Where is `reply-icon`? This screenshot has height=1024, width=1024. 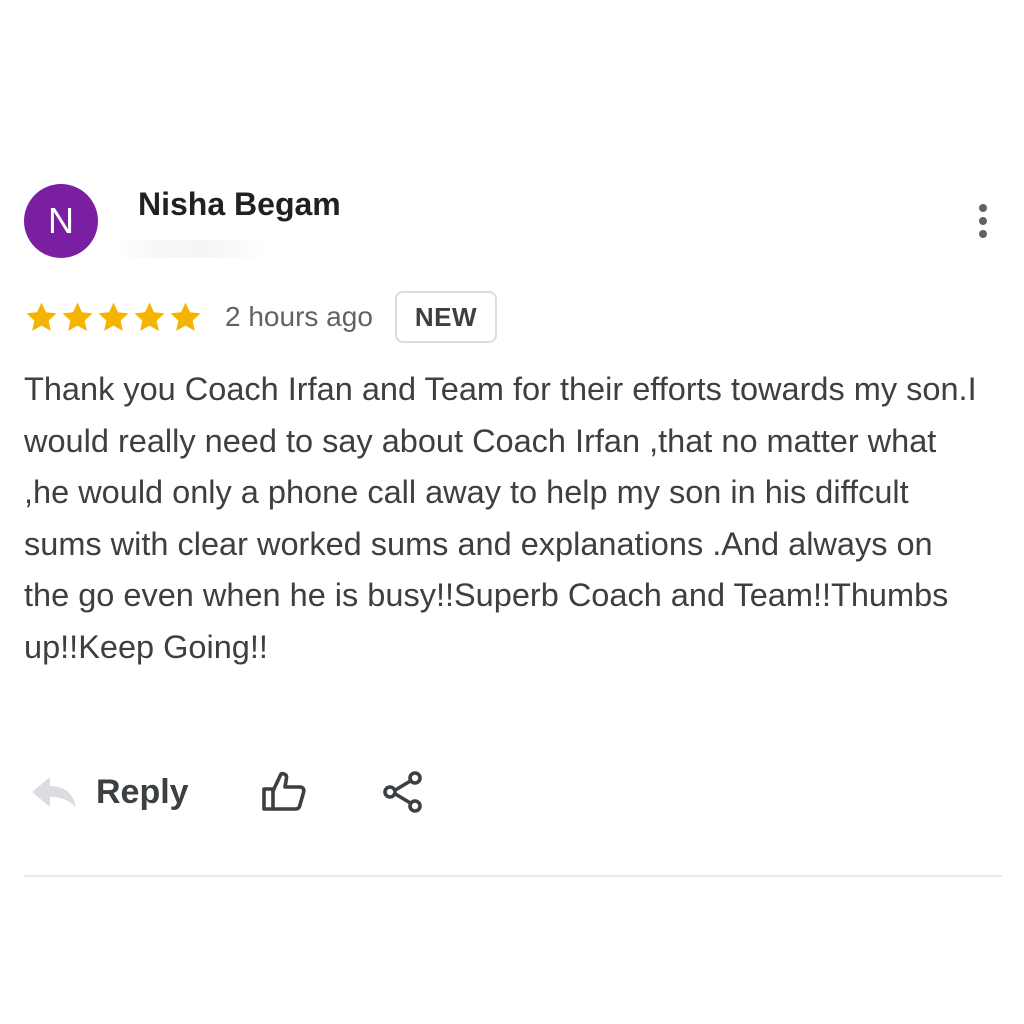
reply-icon is located at coordinates (54, 792).